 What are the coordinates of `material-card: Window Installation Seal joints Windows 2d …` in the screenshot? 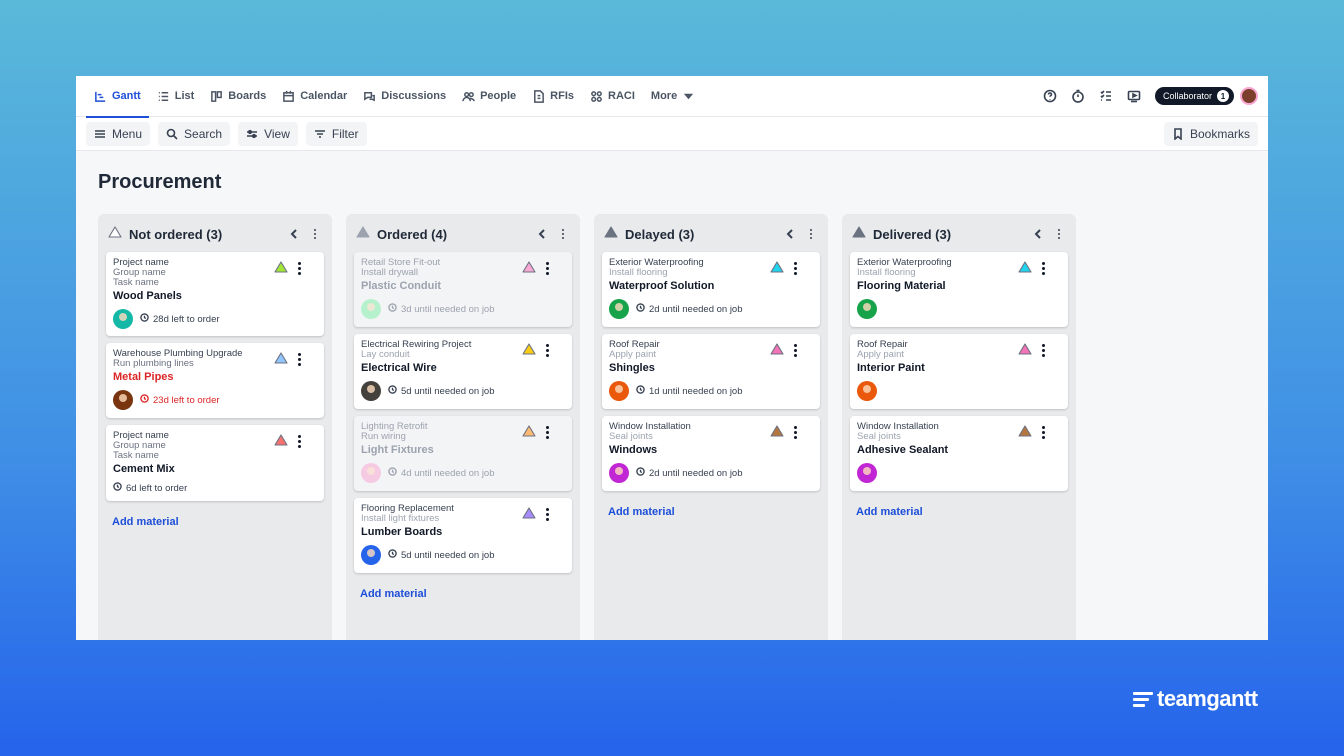 It's located at (711, 453).